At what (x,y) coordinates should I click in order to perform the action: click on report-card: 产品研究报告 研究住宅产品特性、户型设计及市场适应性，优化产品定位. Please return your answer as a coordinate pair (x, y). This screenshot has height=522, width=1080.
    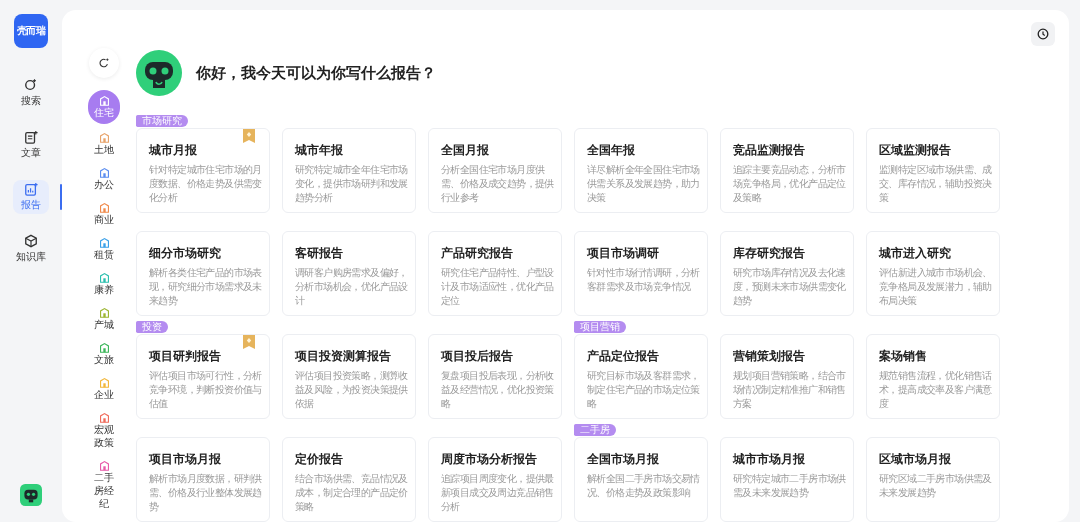
    Looking at the image, I should click on (495, 273).